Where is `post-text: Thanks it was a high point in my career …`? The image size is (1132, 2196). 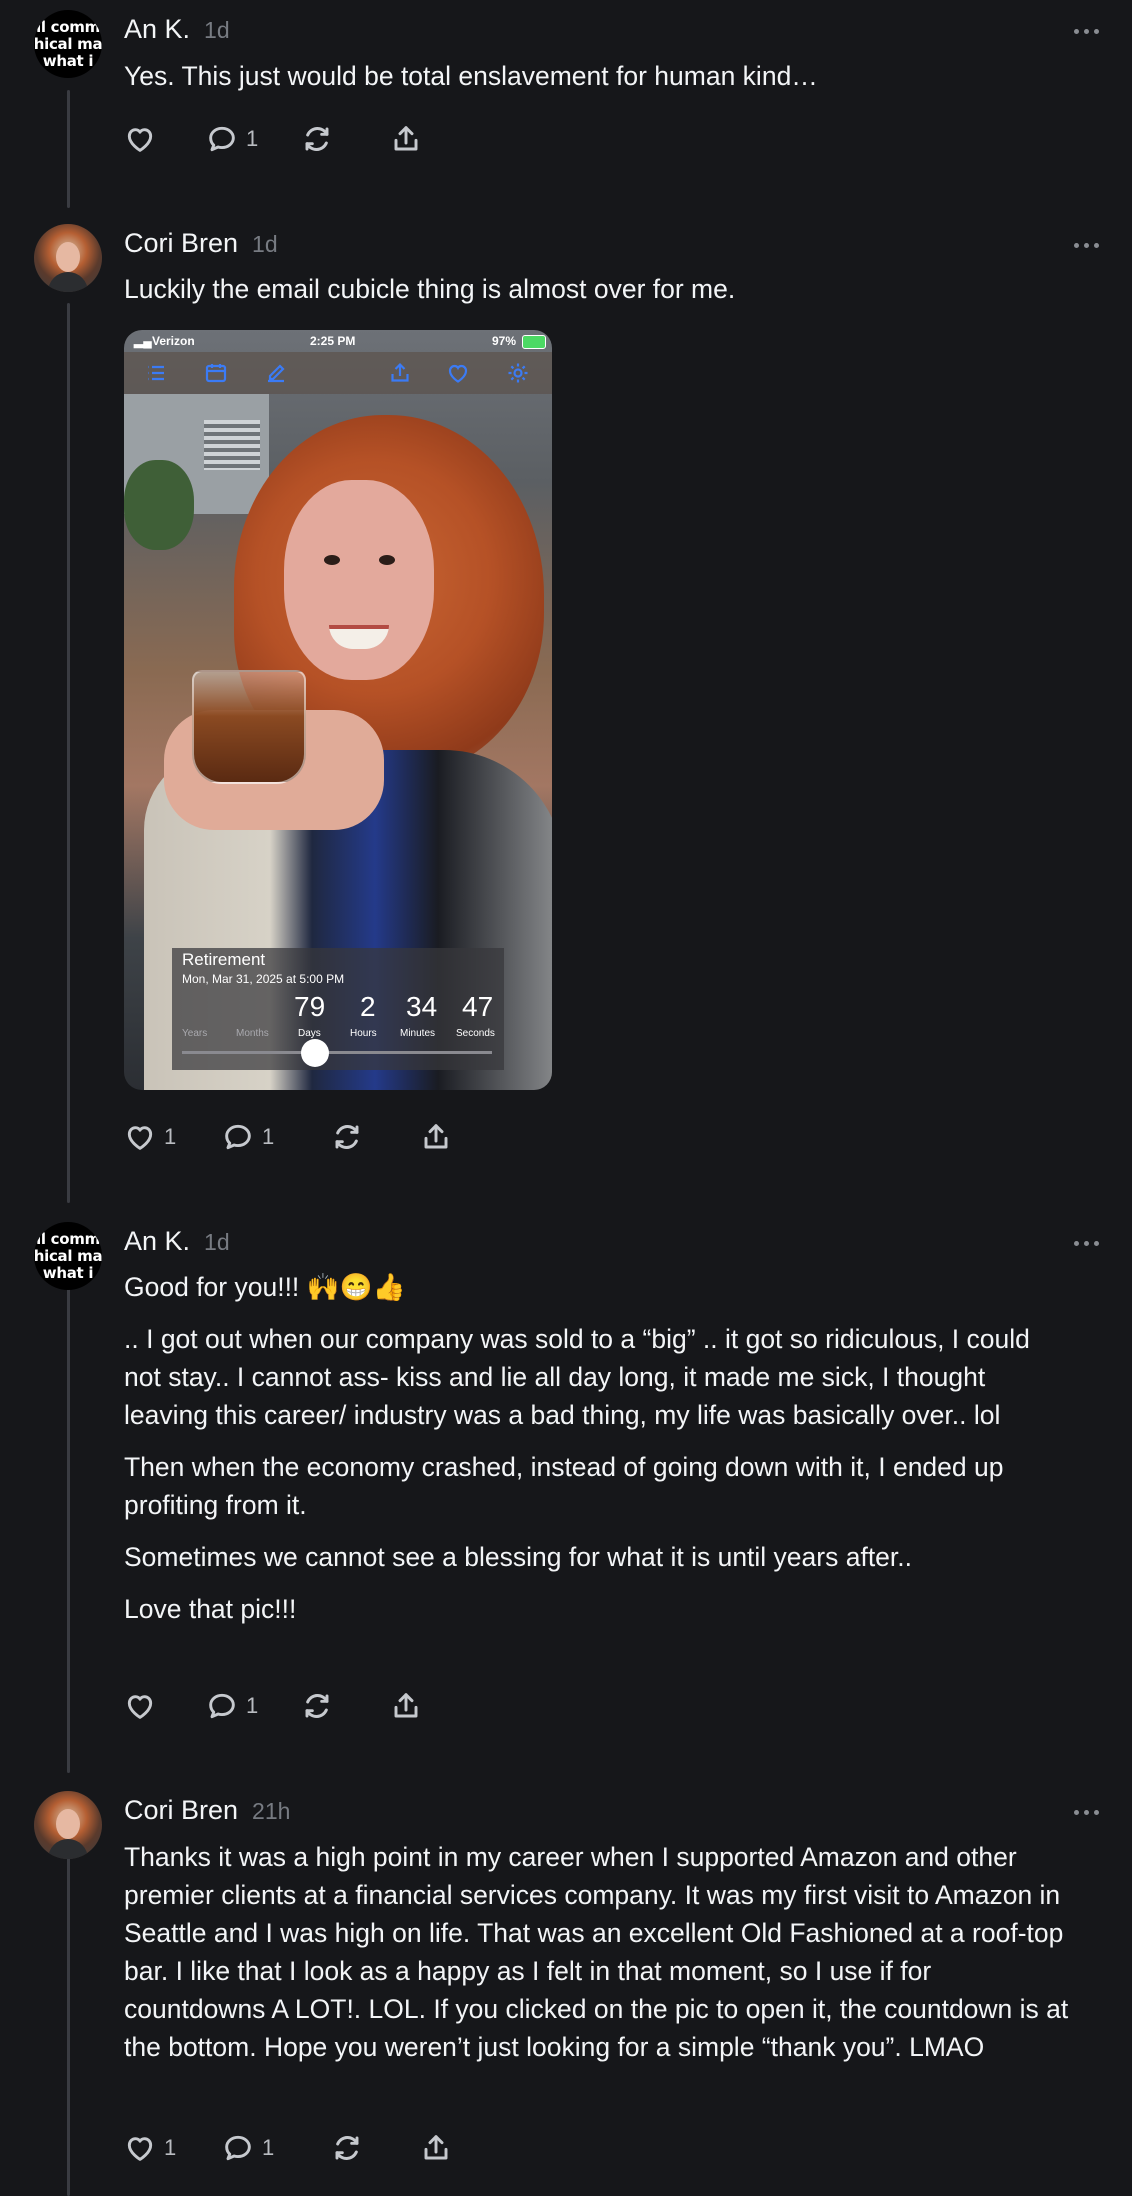 post-text: Thanks it was a high point in my career … is located at coordinates (596, 1952).